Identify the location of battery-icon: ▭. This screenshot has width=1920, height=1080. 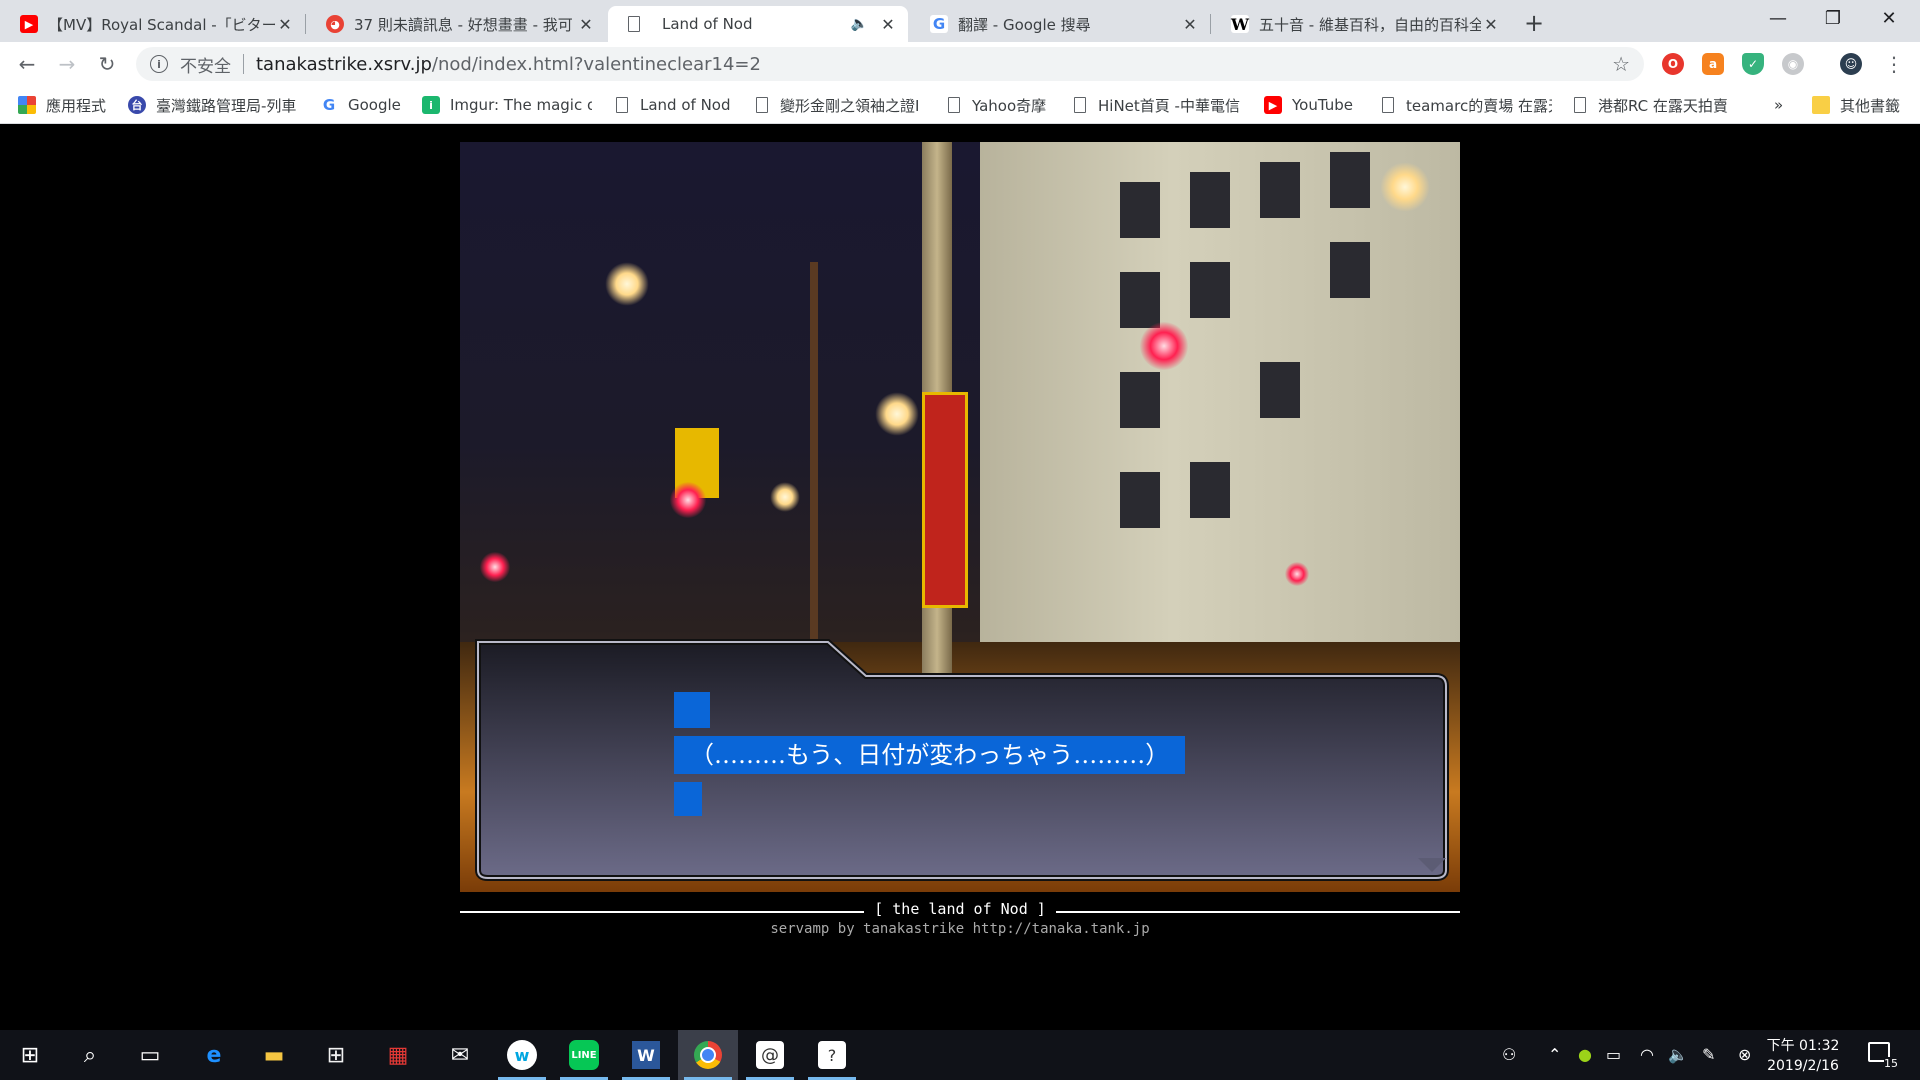
(1613, 1054).